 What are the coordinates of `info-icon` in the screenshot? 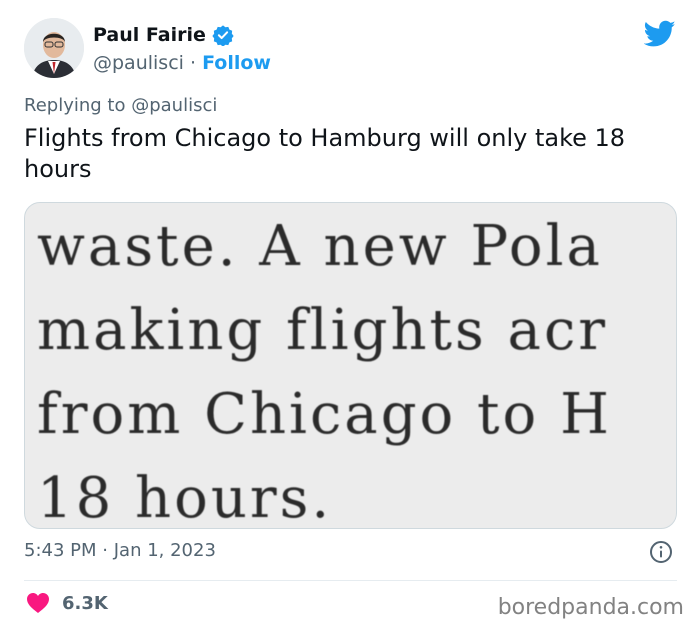 It's located at (661, 552).